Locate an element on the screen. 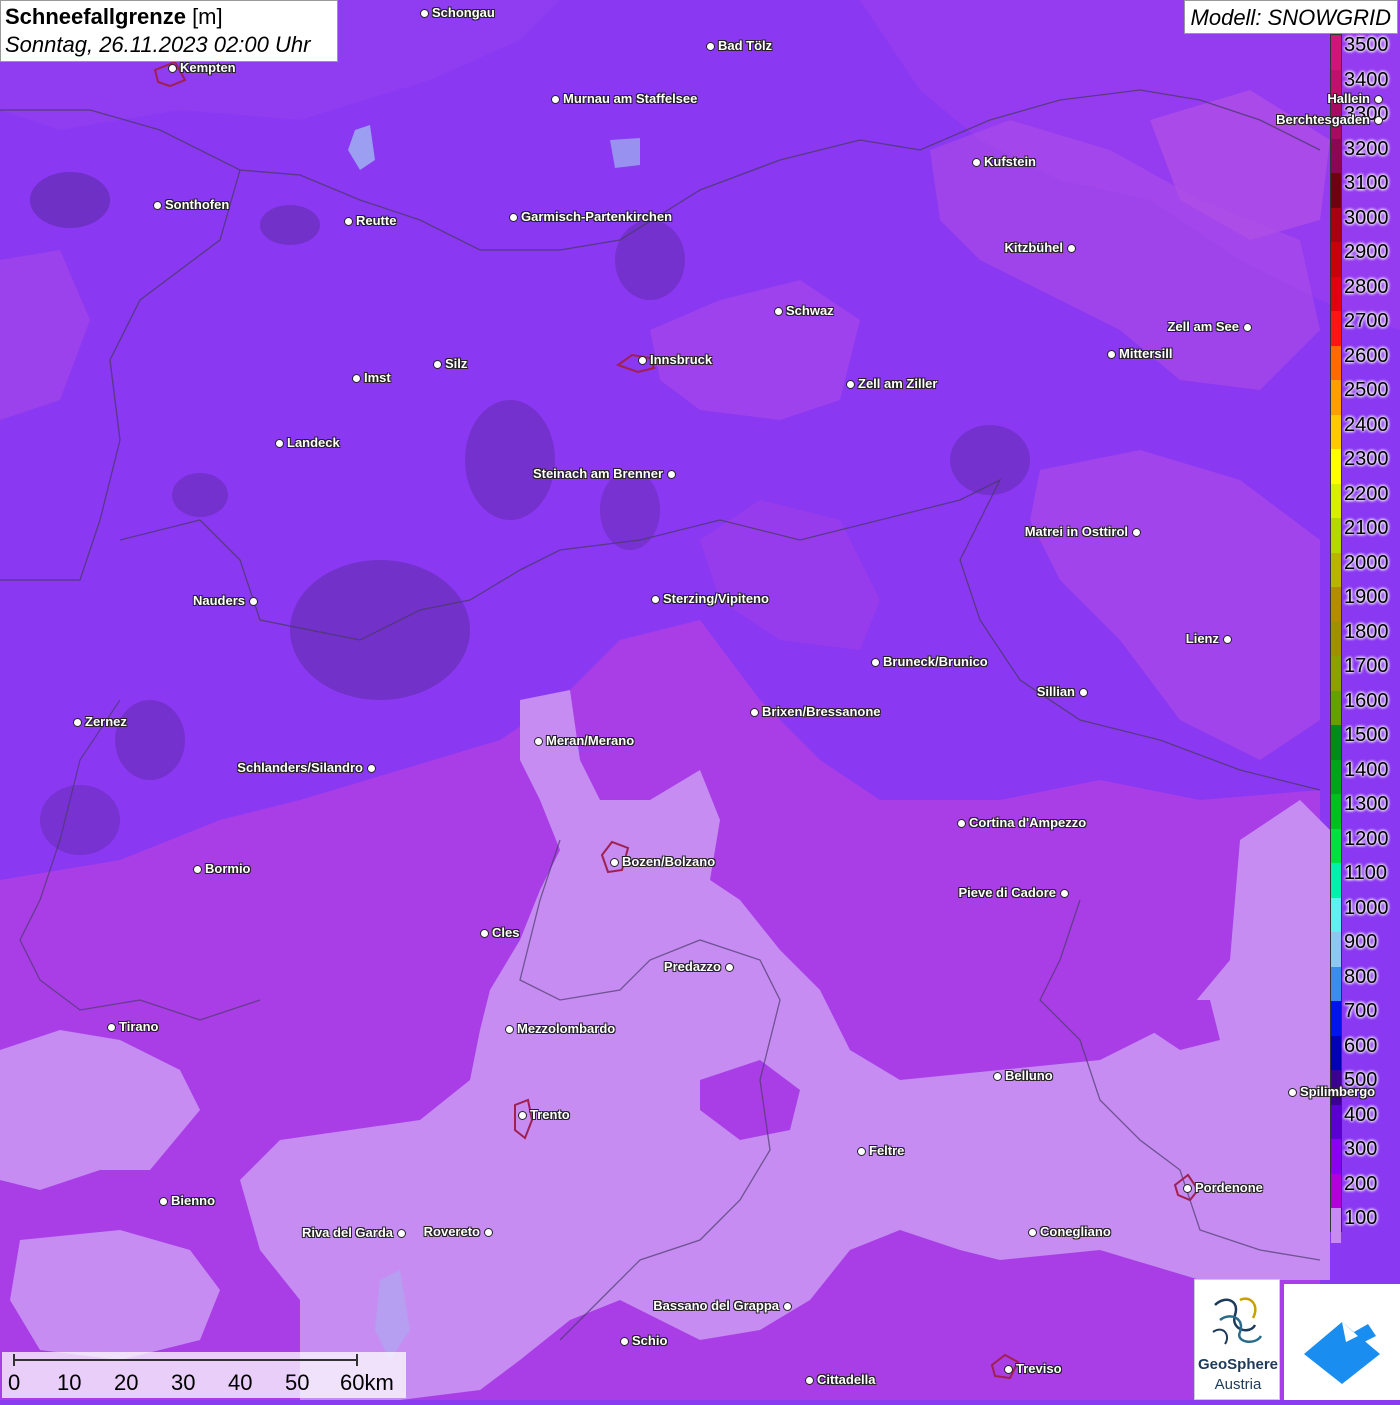 This screenshot has width=1400, height=1405. city-label: Reutte is located at coordinates (376, 221).